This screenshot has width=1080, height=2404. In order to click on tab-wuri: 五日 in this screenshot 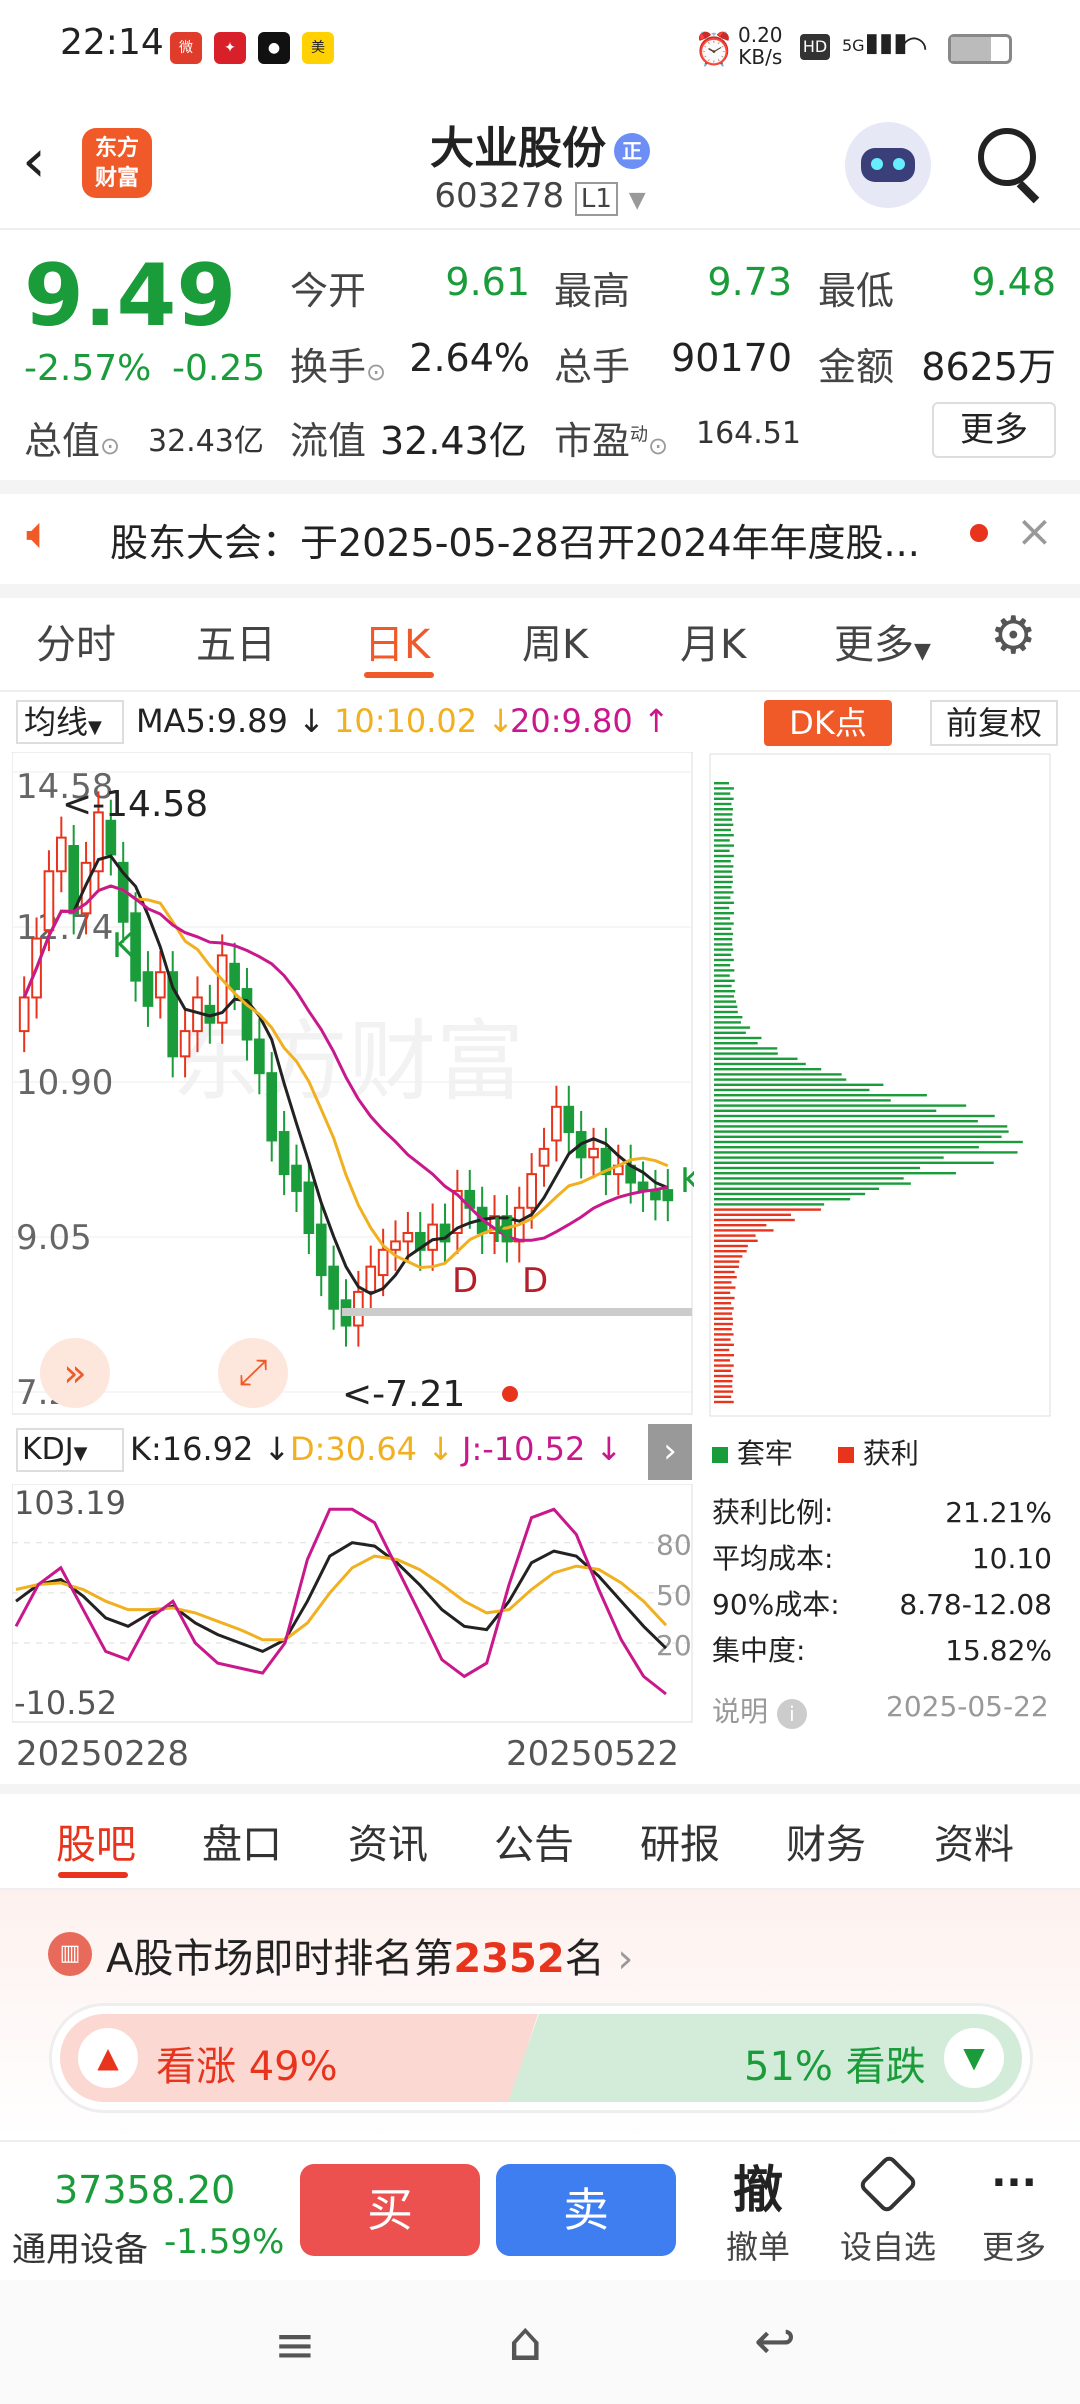, I will do `click(236, 641)`.